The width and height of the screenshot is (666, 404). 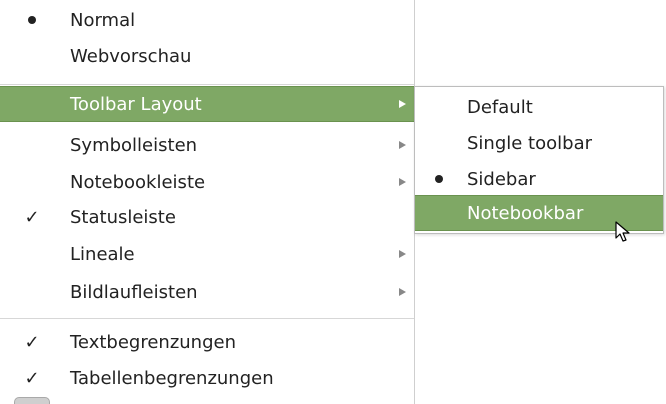 What do you see at coordinates (539, 107) in the screenshot?
I see `submenu-item-default: Default` at bounding box center [539, 107].